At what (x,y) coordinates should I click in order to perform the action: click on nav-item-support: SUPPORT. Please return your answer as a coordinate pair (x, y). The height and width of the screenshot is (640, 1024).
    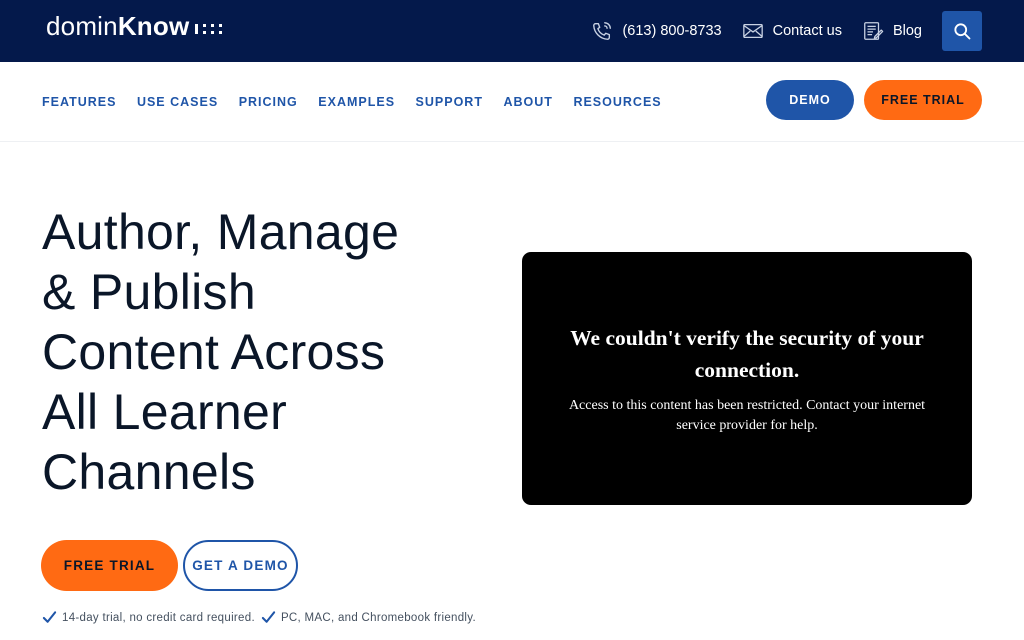
    Looking at the image, I should click on (449, 102).